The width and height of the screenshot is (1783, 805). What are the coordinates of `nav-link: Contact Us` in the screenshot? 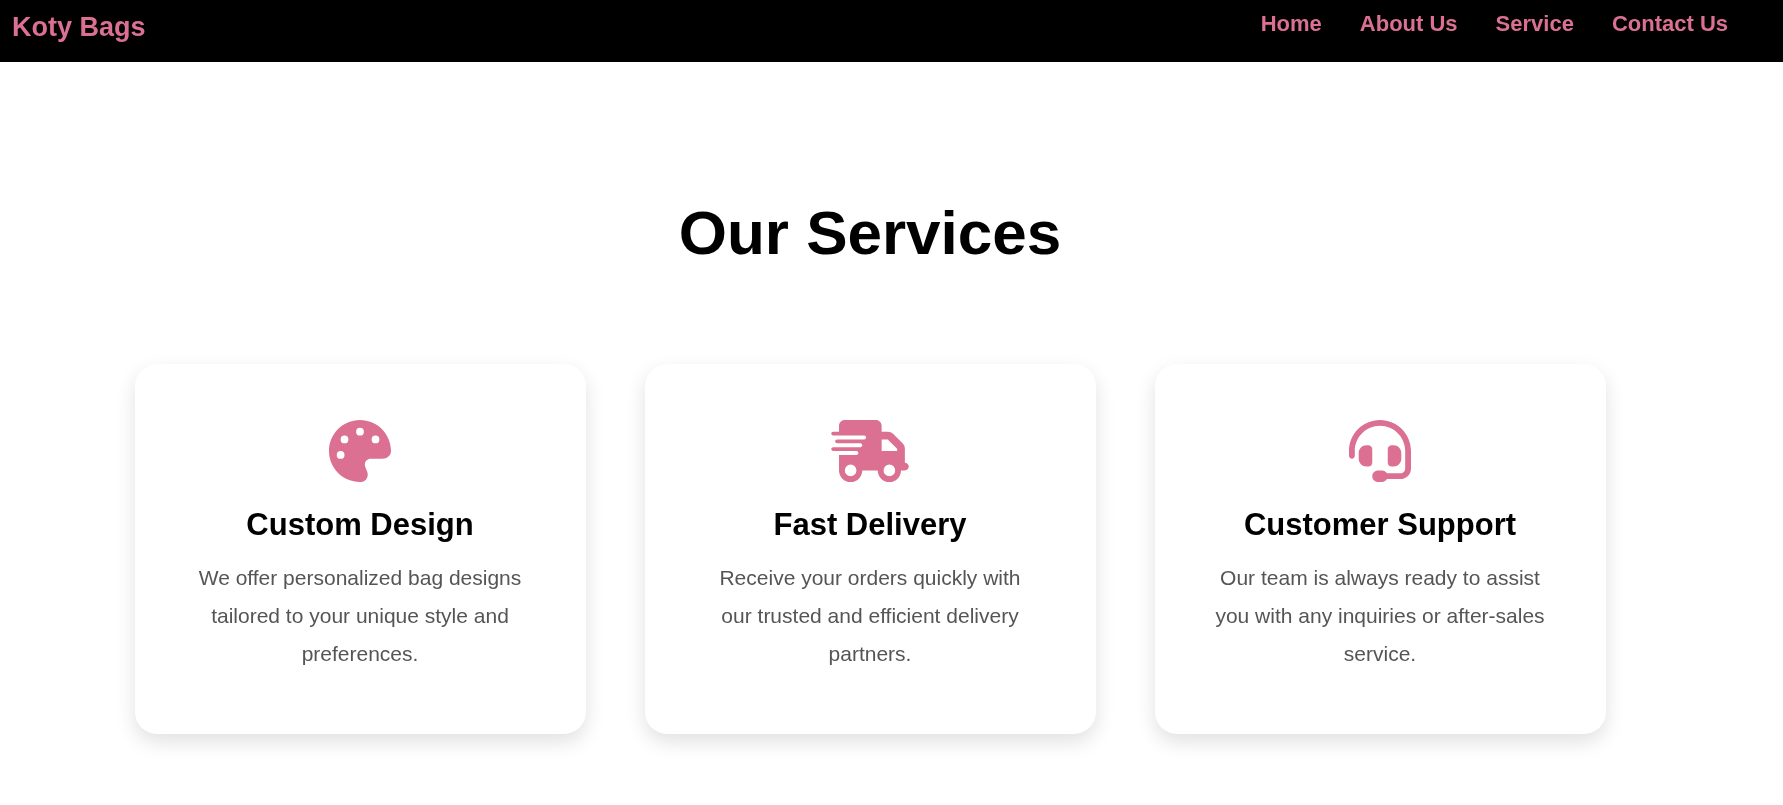 It's located at (1669, 23).